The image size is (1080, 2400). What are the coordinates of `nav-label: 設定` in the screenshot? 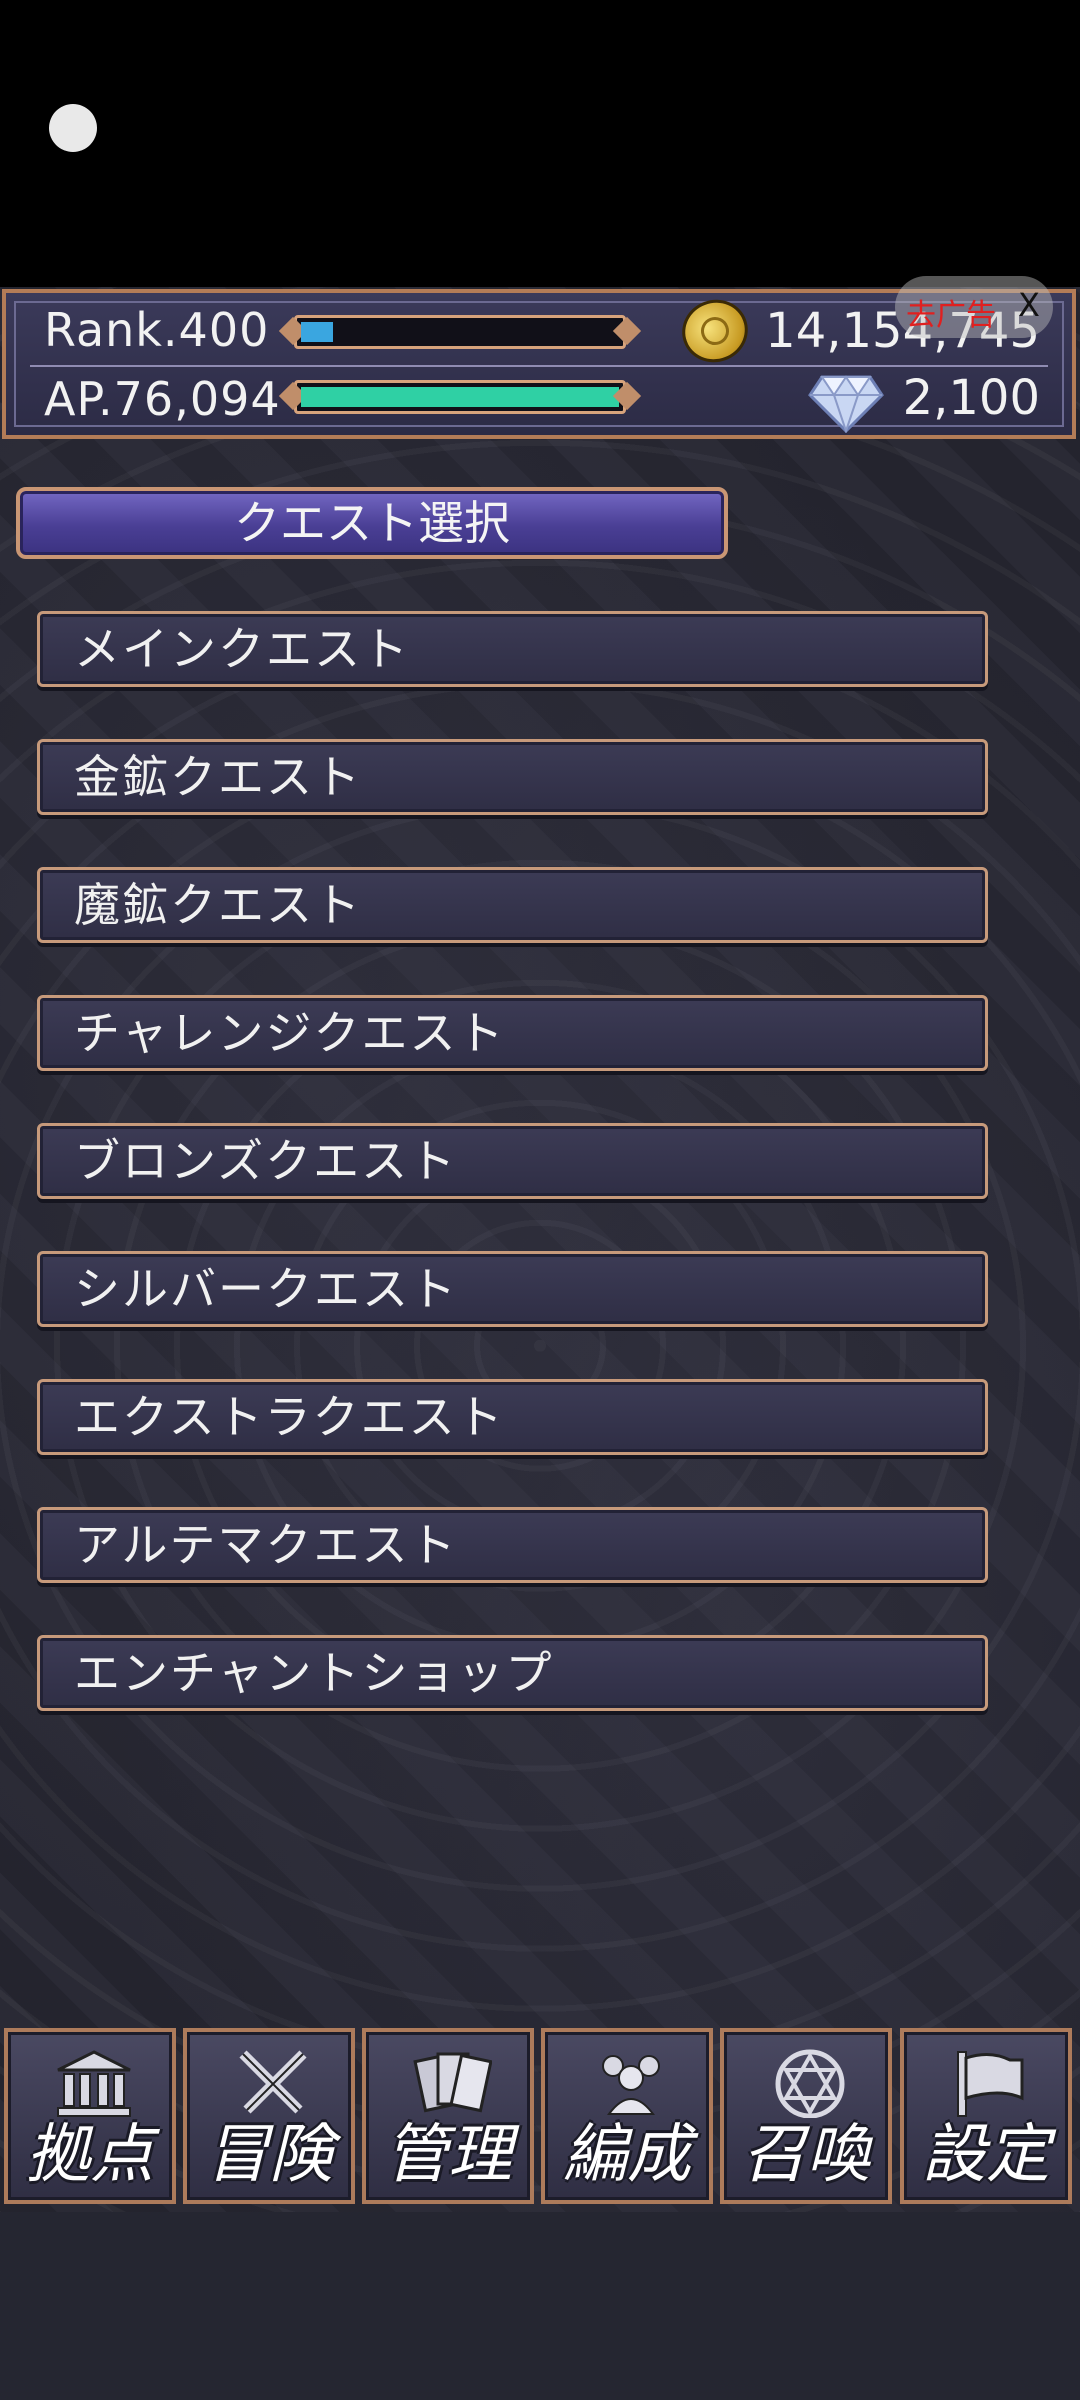 It's located at (986, 2155).